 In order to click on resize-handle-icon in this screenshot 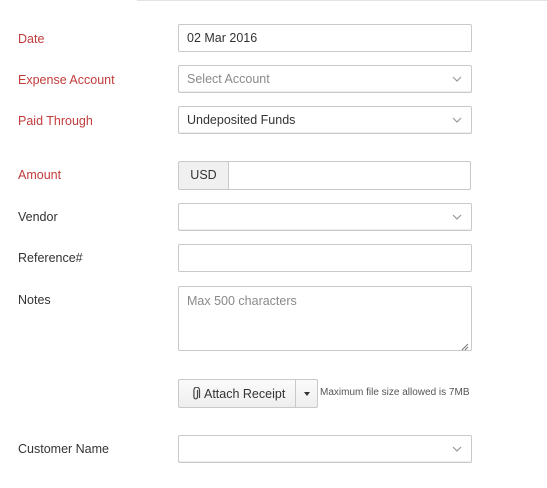, I will do `click(465, 345)`.